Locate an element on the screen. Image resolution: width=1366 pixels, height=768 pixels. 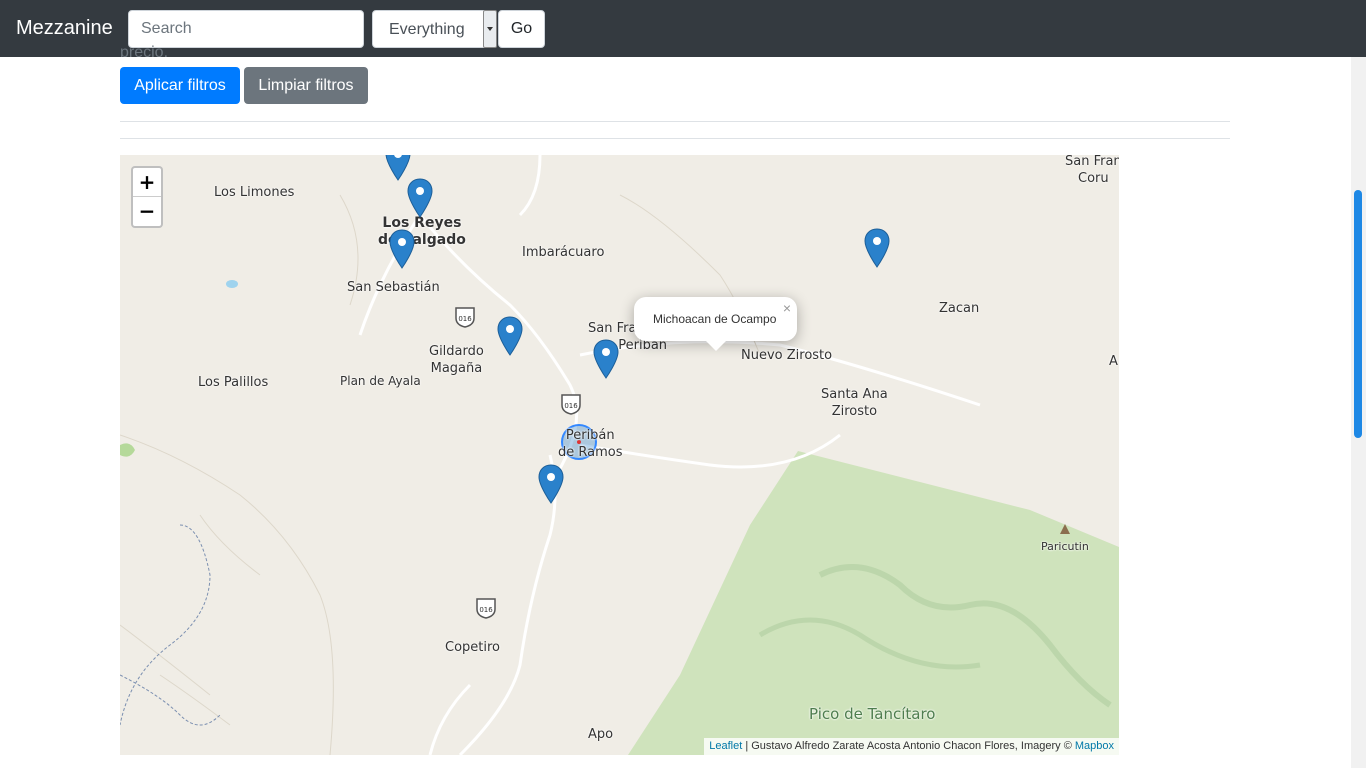
close-icon: × is located at coordinates (787, 308).